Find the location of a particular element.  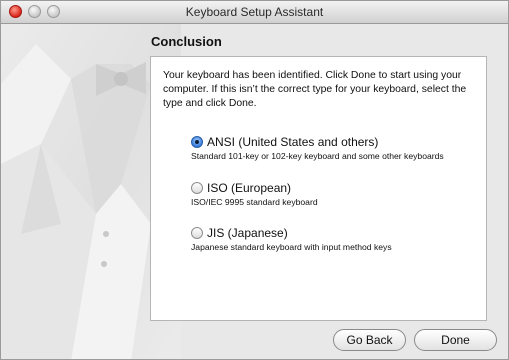

window-title: Keyboard Setup Assistant is located at coordinates (254, 12).